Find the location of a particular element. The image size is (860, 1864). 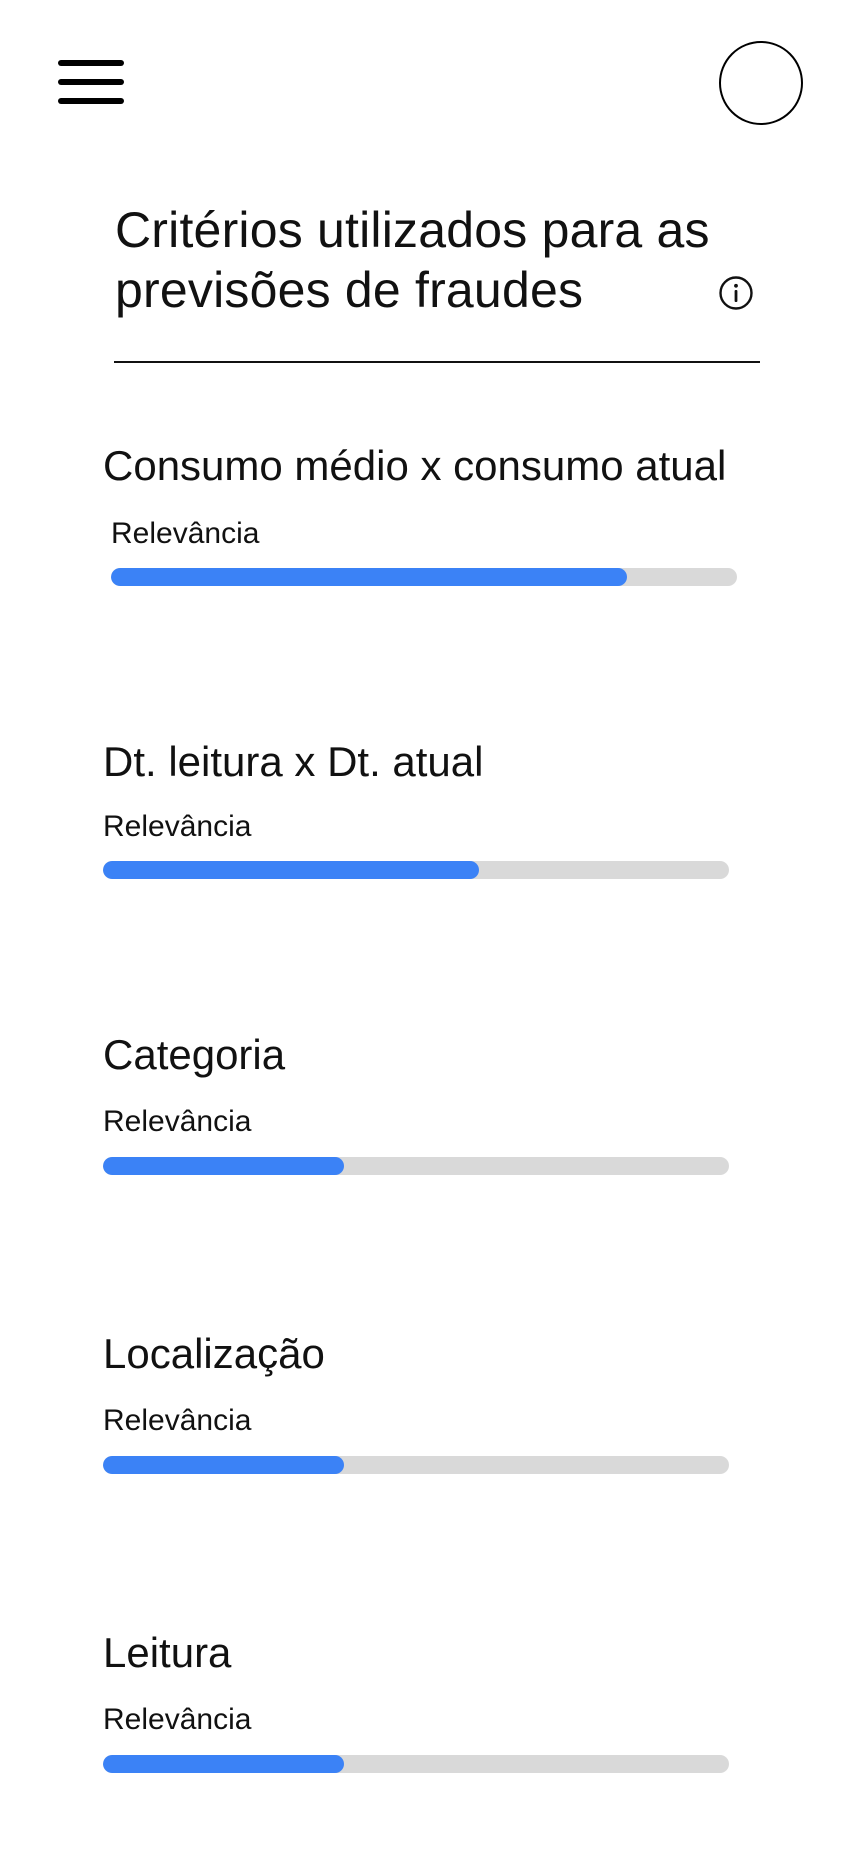

criterion-name: Categoria is located at coordinates (194, 1054).